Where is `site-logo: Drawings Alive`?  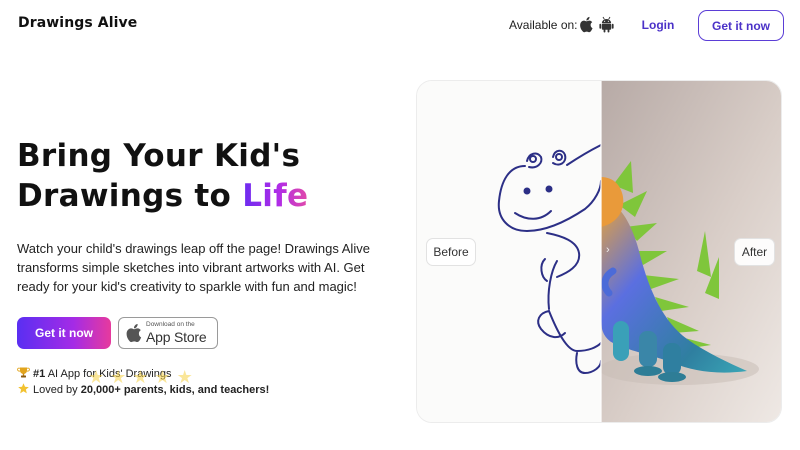 site-logo: Drawings Alive is located at coordinates (77, 23).